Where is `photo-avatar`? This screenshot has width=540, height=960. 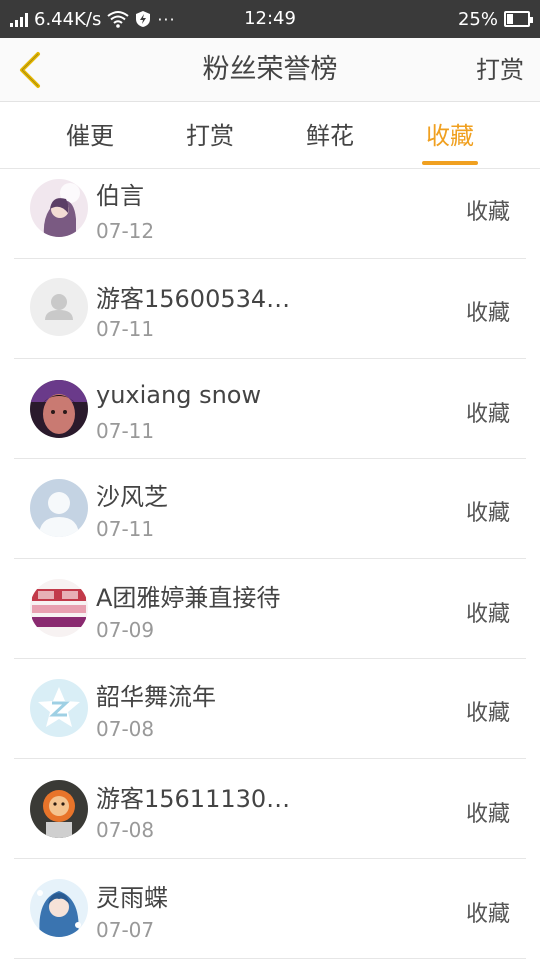 photo-avatar is located at coordinates (59, 409).